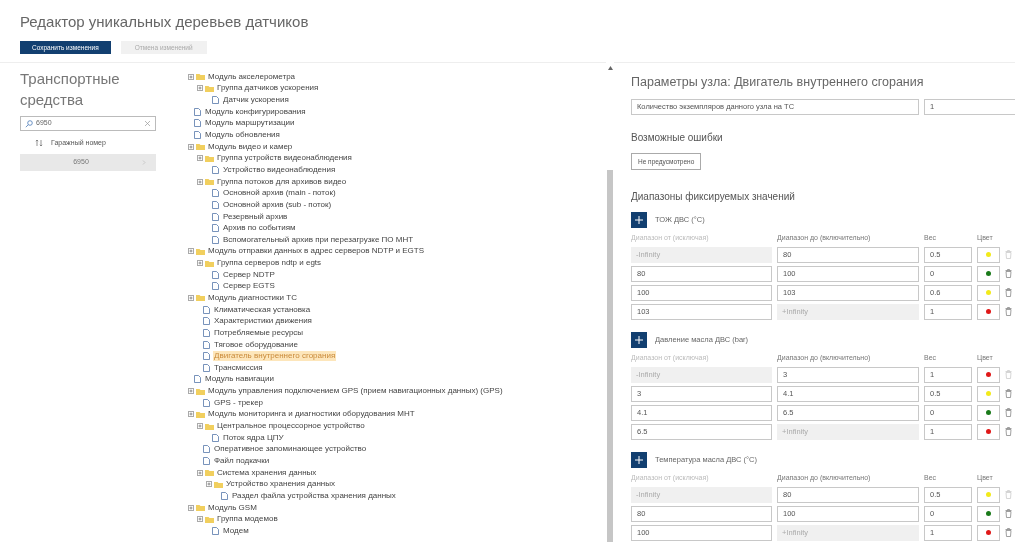 The image size is (1015, 542). What do you see at coordinates (242, 135) in the screenshot?
I see `tree-item: Модуль обновления` at bounding box center [242, 135].